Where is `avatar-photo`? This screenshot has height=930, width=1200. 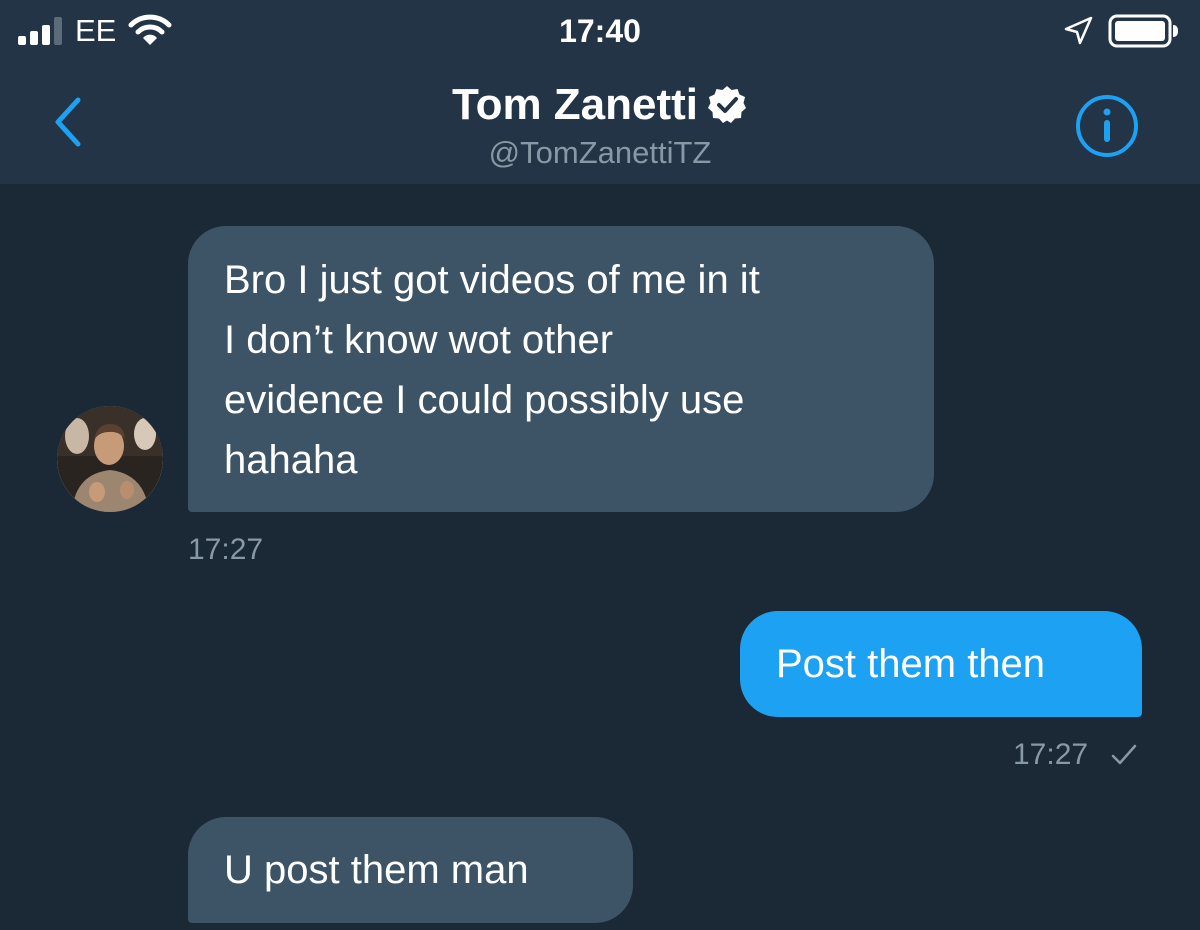
avatar-photo is located at coordinates (110, 459).